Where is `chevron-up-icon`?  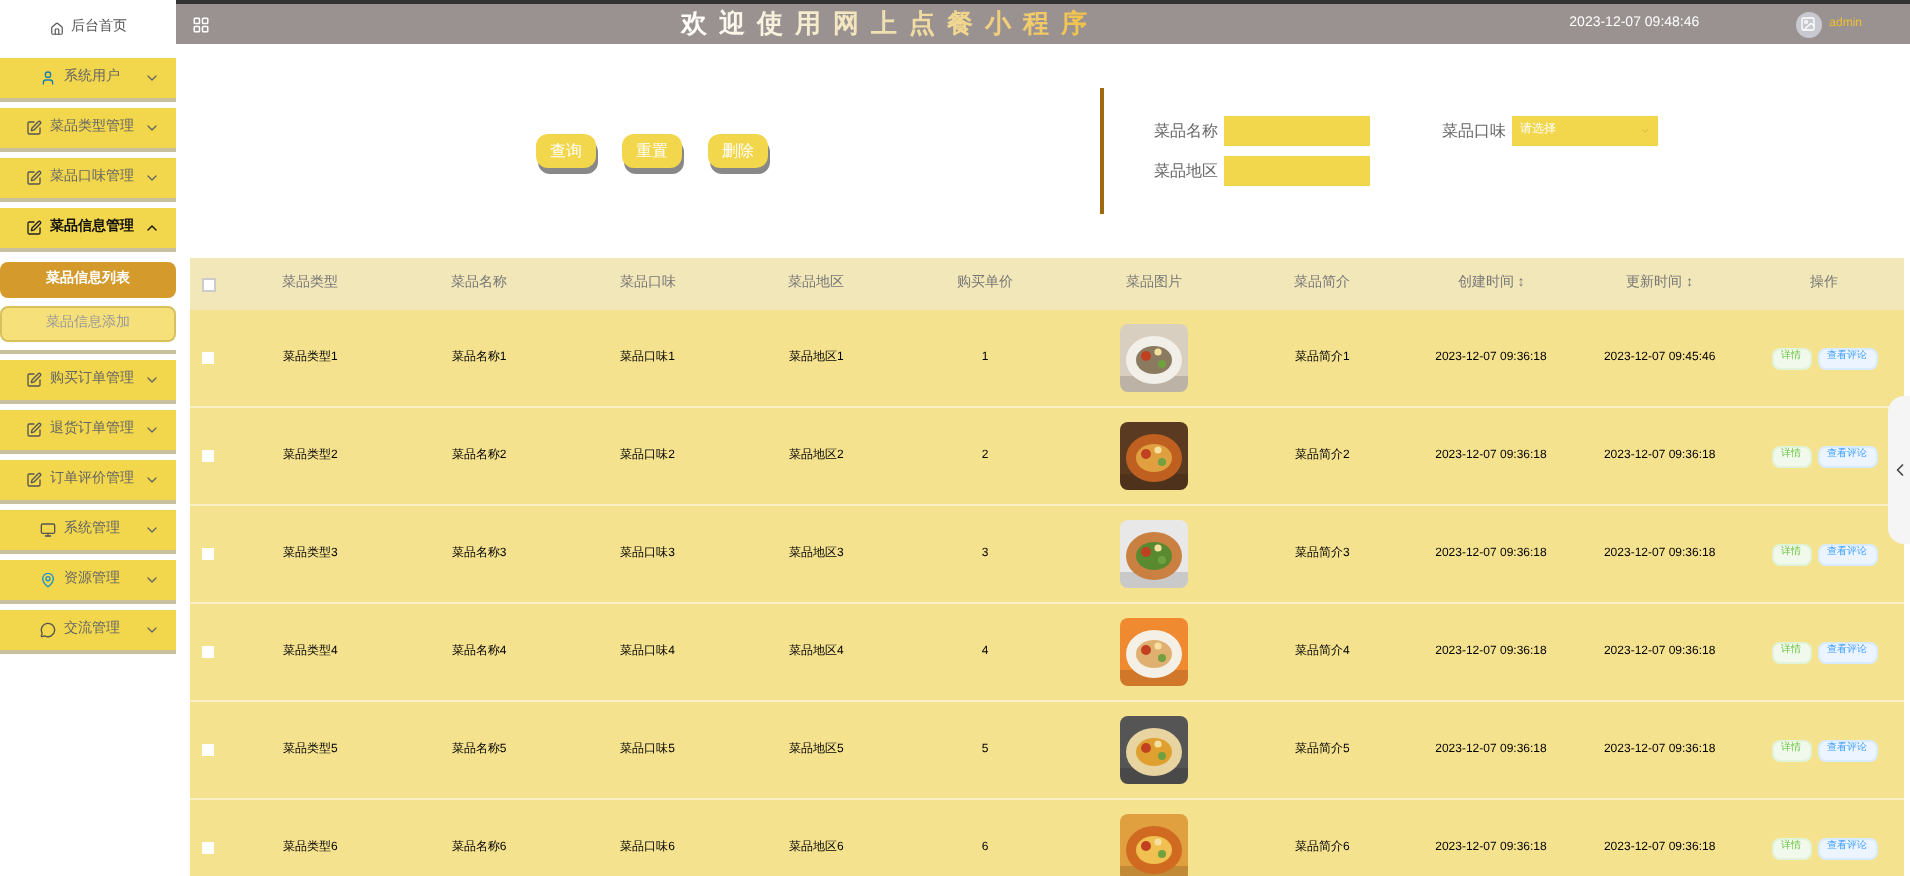 chevron-up-icon is located at coordinates (152, 228).